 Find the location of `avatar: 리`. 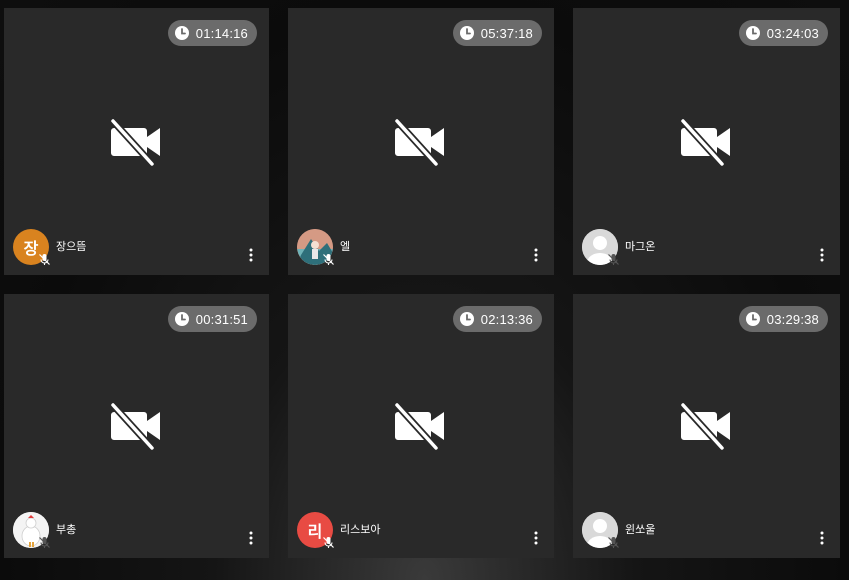

avatar: 리 is located at coordinates (315, 530).